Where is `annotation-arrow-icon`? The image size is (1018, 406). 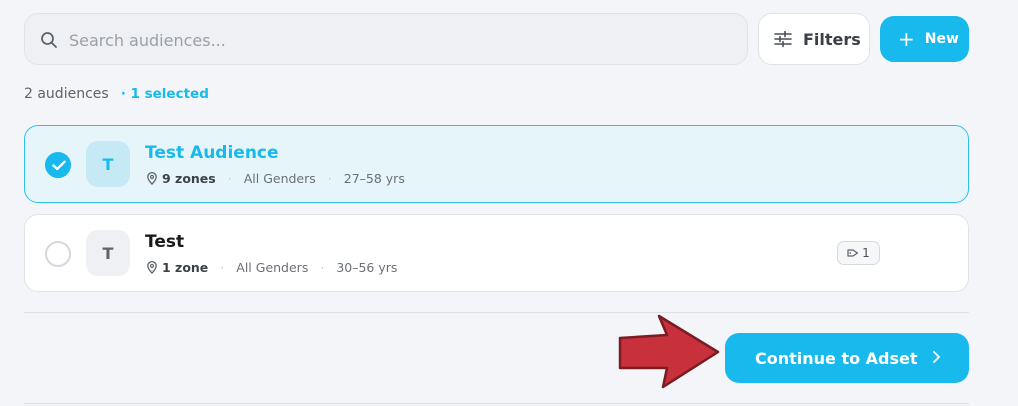 annotation-arrow-icon is located at coordinates (669, 351).